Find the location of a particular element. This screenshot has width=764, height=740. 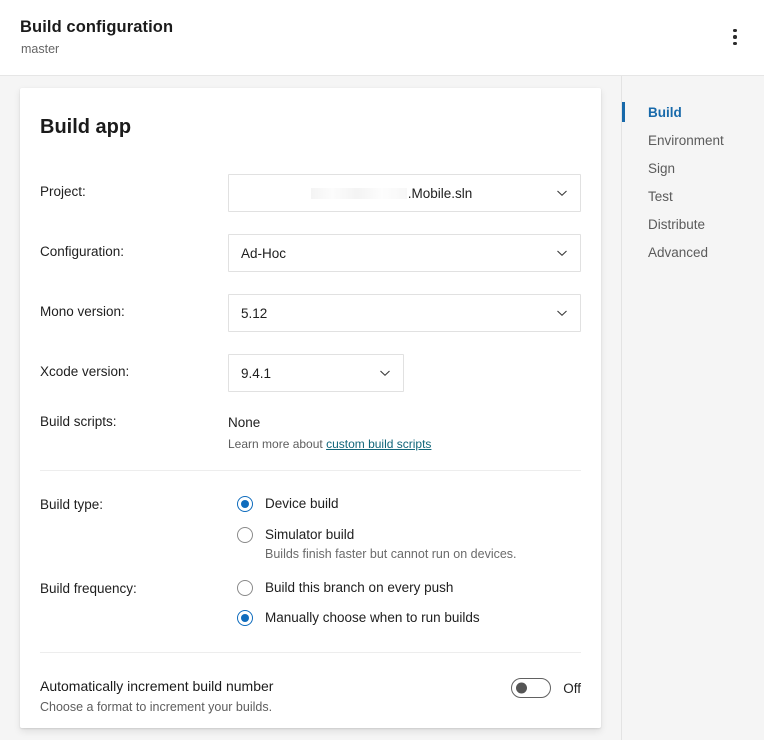

radio-manual-builds: Manually choose when to run builds is located at coordinates (358, 619).